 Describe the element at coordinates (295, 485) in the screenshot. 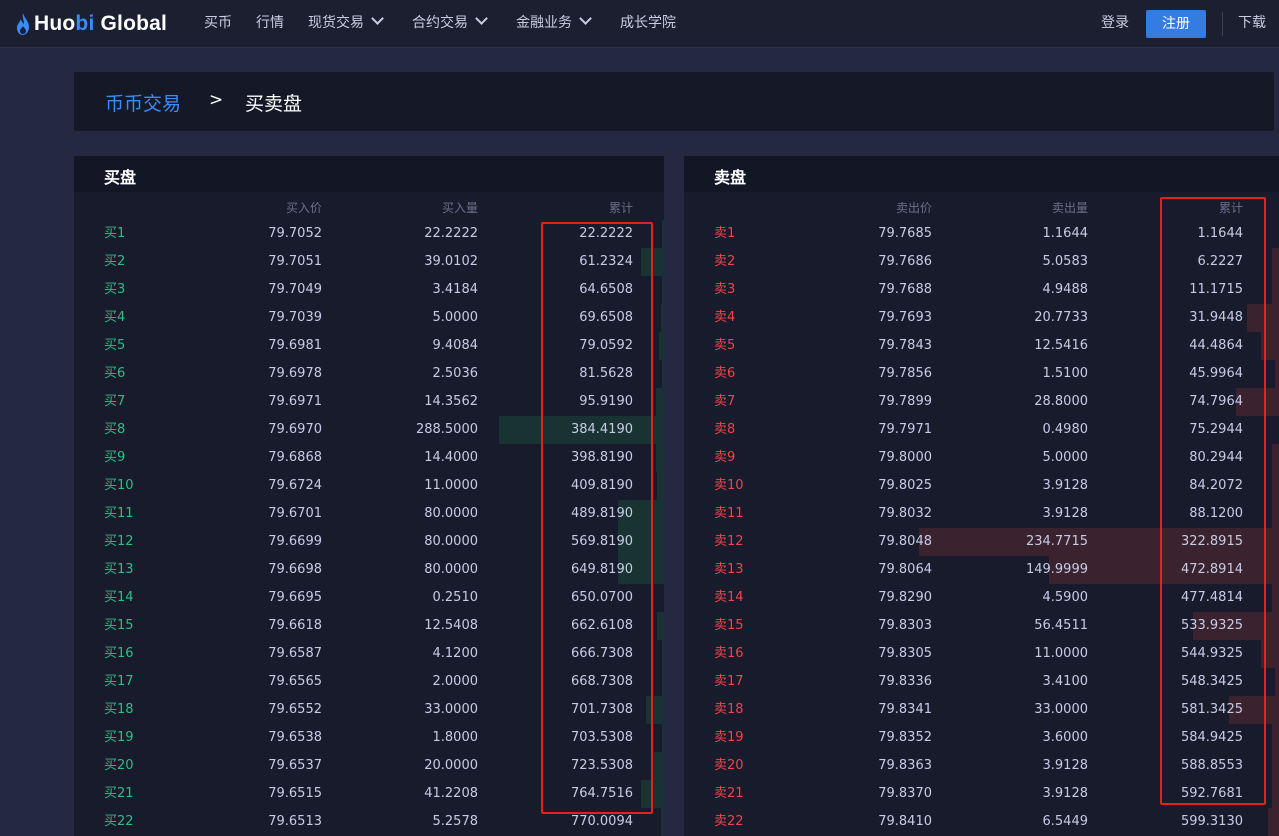

I see `bid-price-cell: 79.6724` at that location.